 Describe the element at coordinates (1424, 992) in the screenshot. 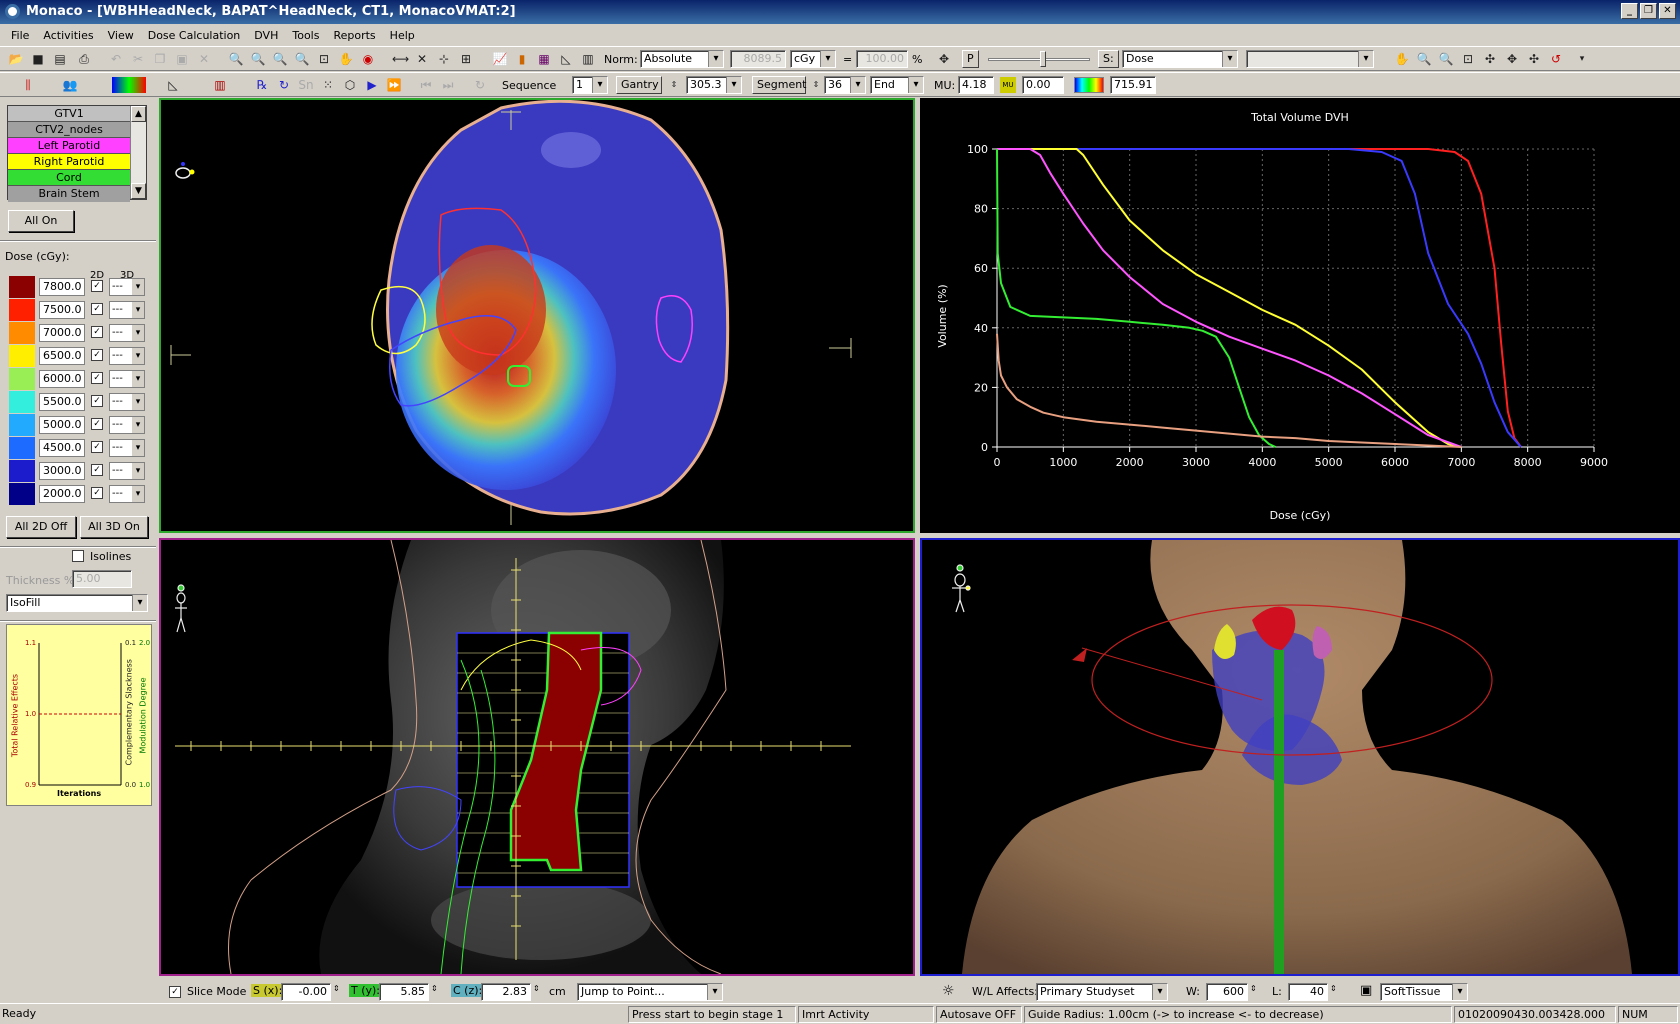

I see `wl-preset-select: SoftTissue` at that location.